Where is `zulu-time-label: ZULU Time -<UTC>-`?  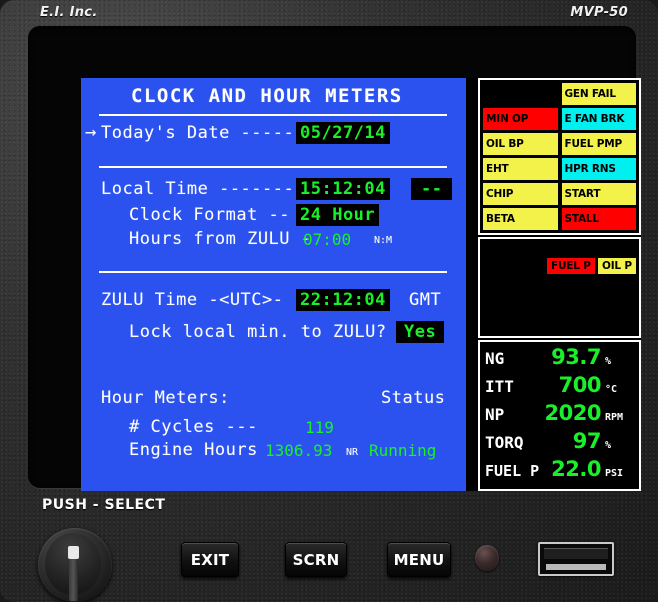
zulu-time-label: ZULU Time -<UTC>- is located at coordinates (192, 300).